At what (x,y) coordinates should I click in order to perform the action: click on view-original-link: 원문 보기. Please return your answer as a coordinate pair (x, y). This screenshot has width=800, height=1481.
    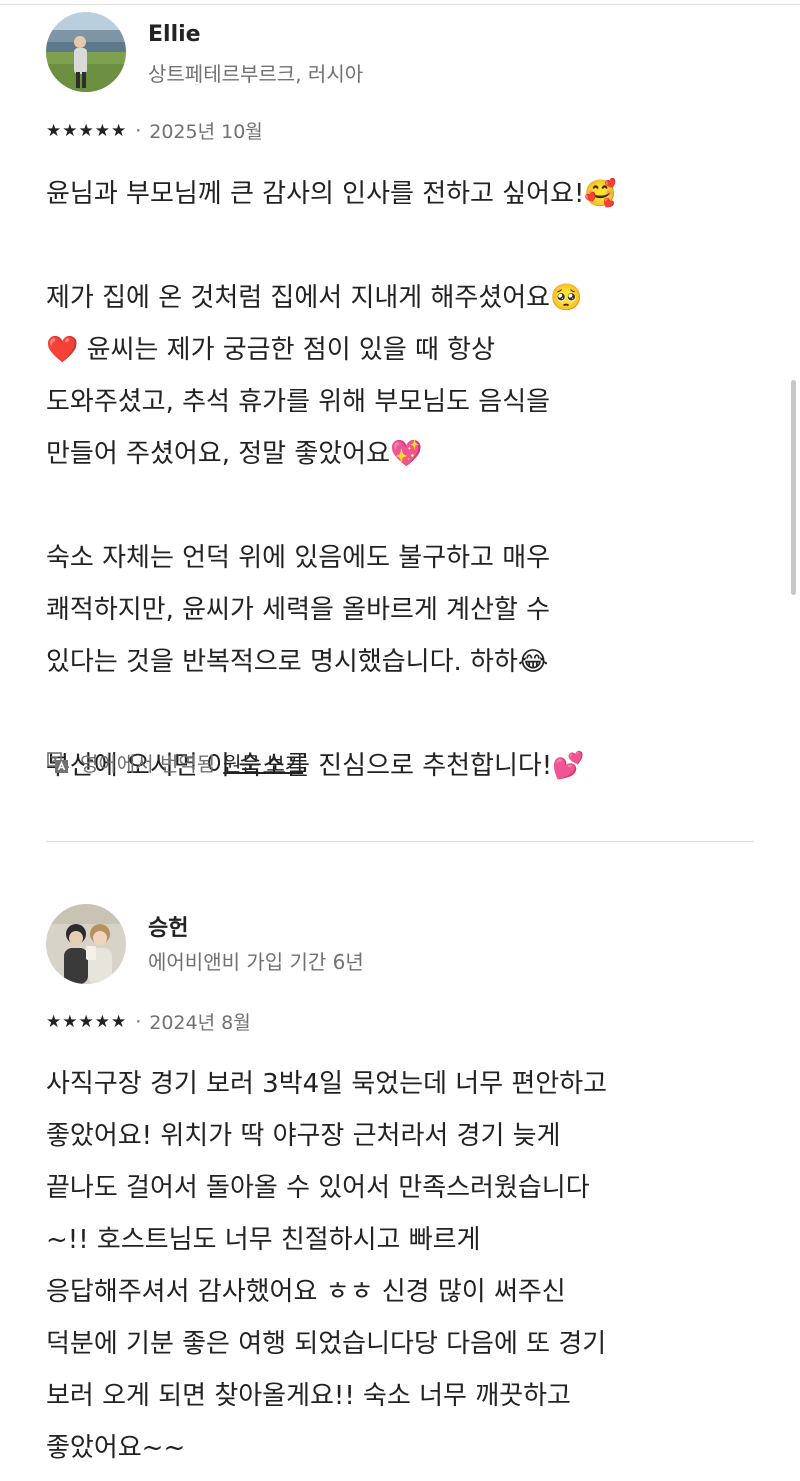
    Looking at the image, I should click on (263, 762).